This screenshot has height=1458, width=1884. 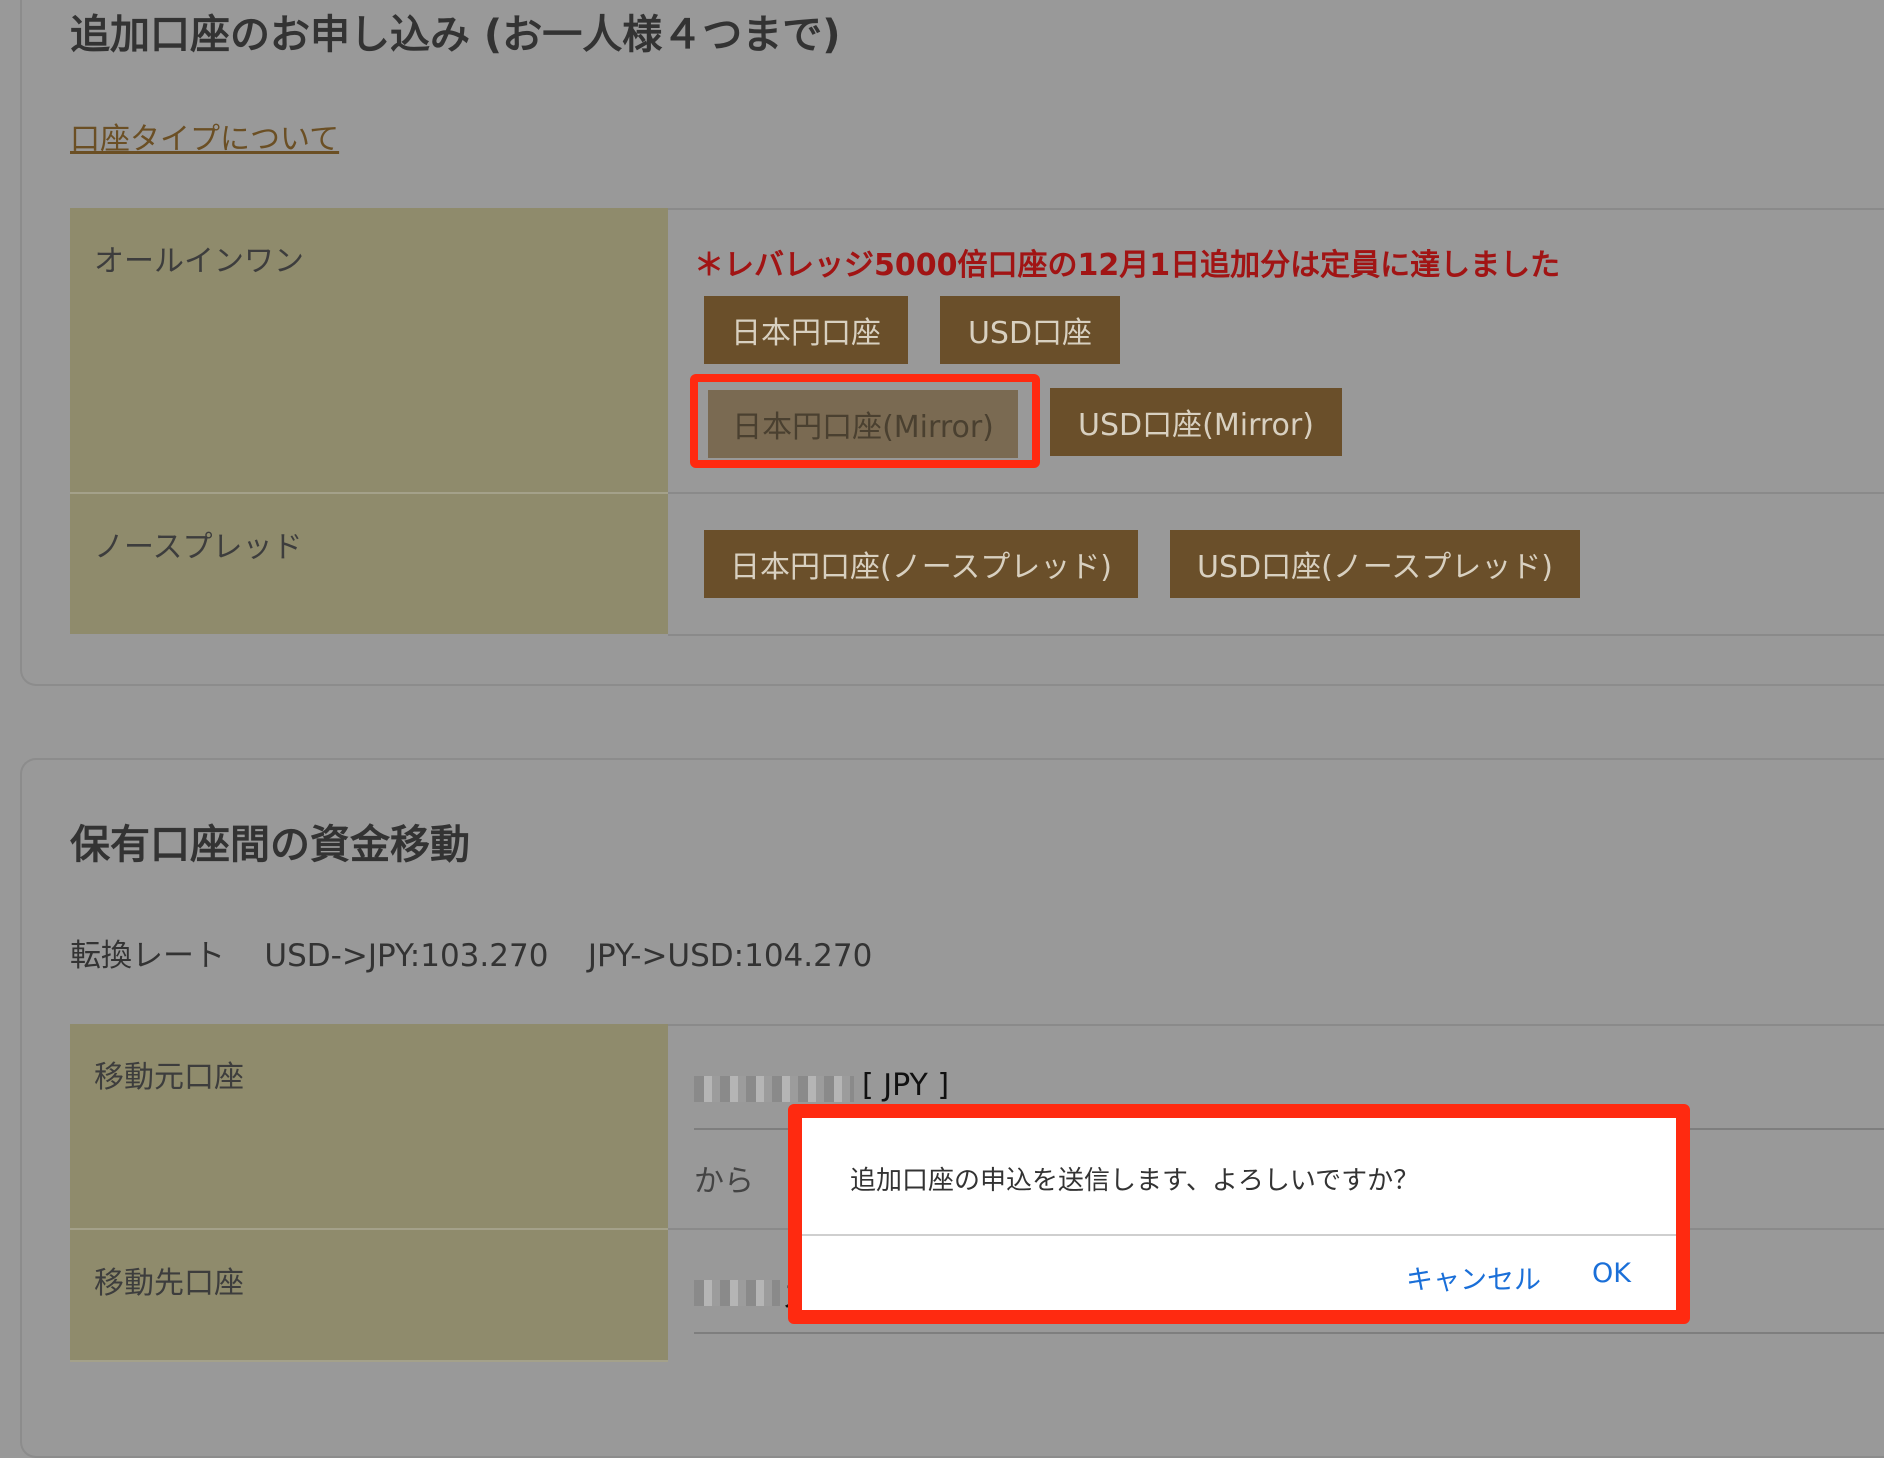 I want to click on dest-account-label: 移動先口座, so click(x=169, y=1283).